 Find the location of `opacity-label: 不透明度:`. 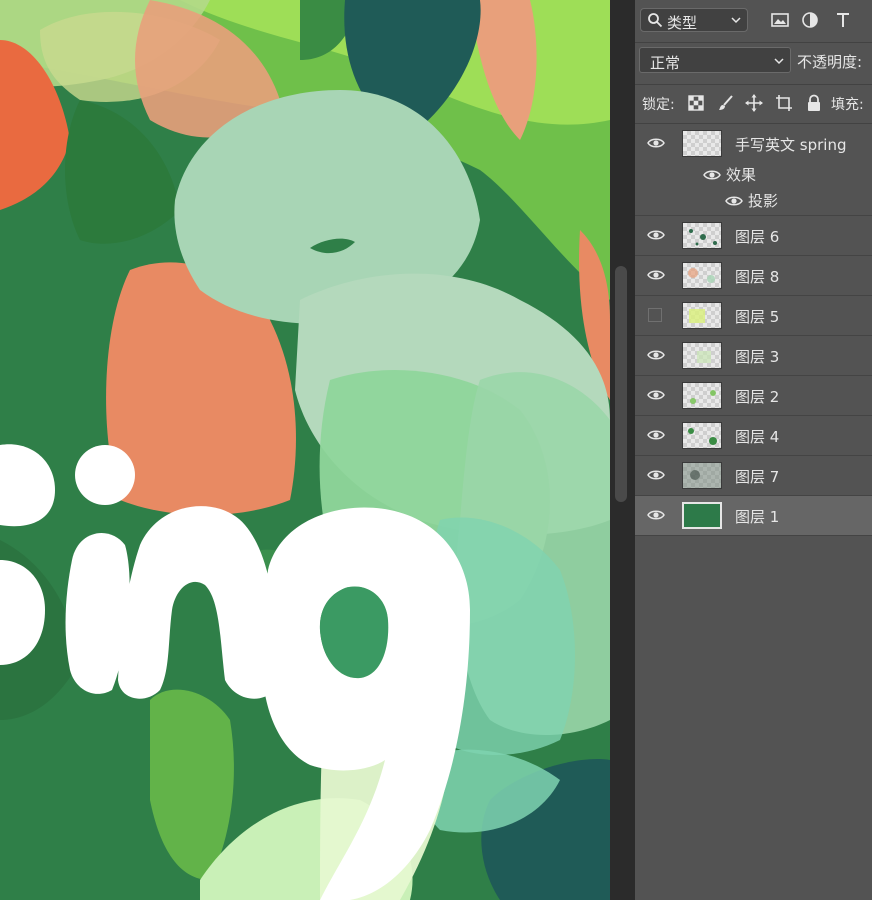

opacity-label: 不透明度: is located at coordinates (830, 62).